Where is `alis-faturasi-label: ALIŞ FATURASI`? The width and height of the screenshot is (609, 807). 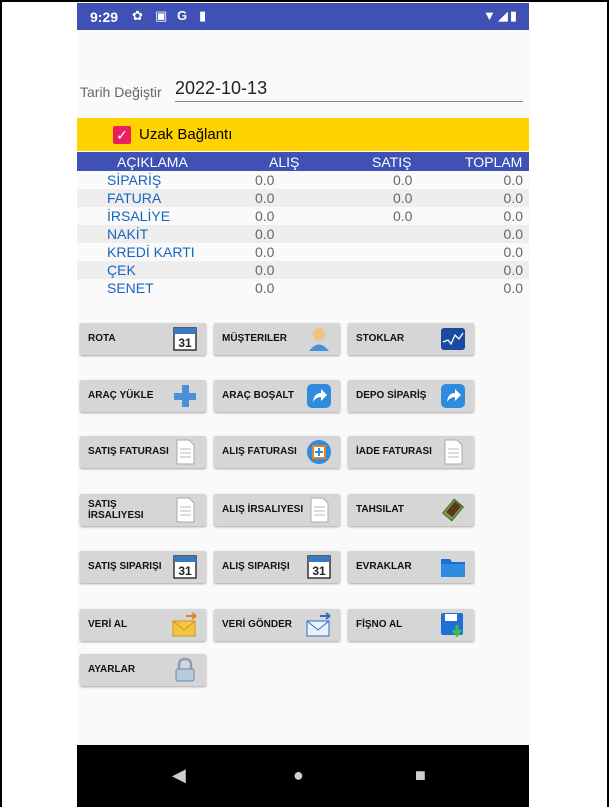
alis-faturasi-label: ALIŞ FATURASI is located at coordinates (259, 451).